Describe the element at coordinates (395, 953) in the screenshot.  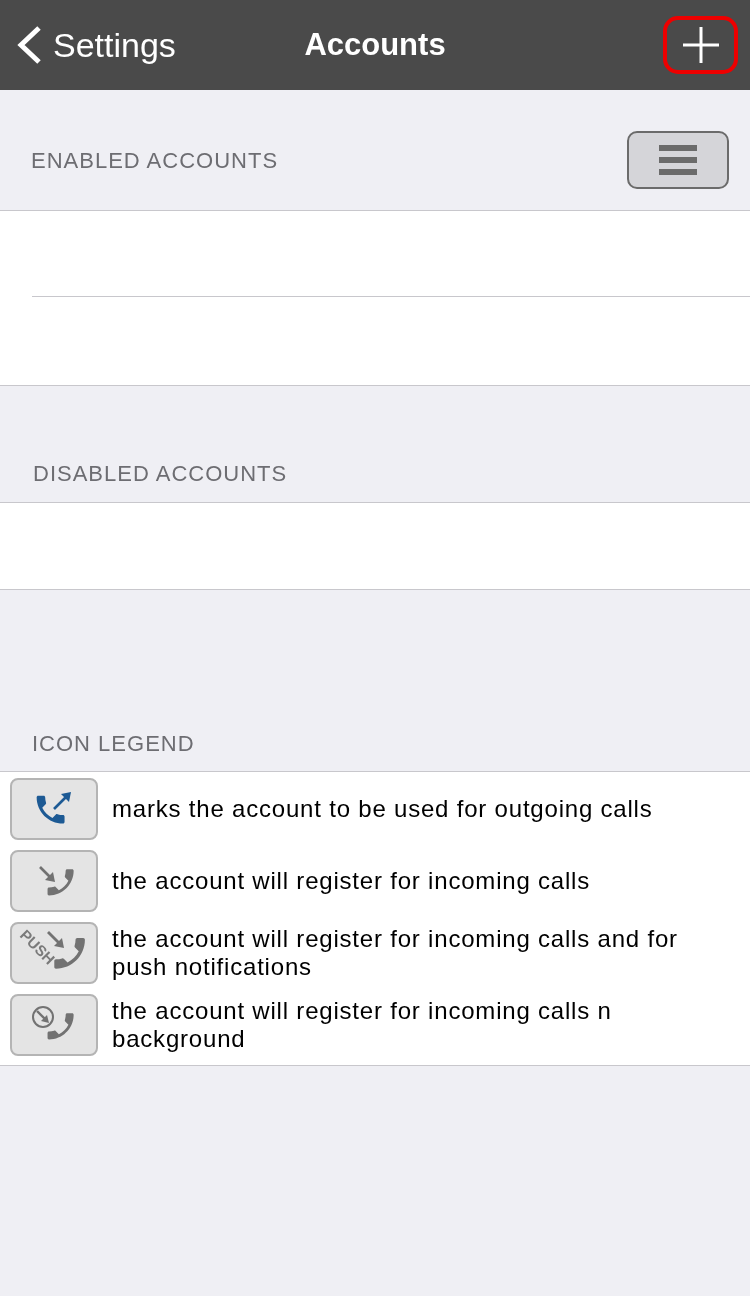
I see `legend-description: the account will register for incoming calls and for push notifications` at that location.